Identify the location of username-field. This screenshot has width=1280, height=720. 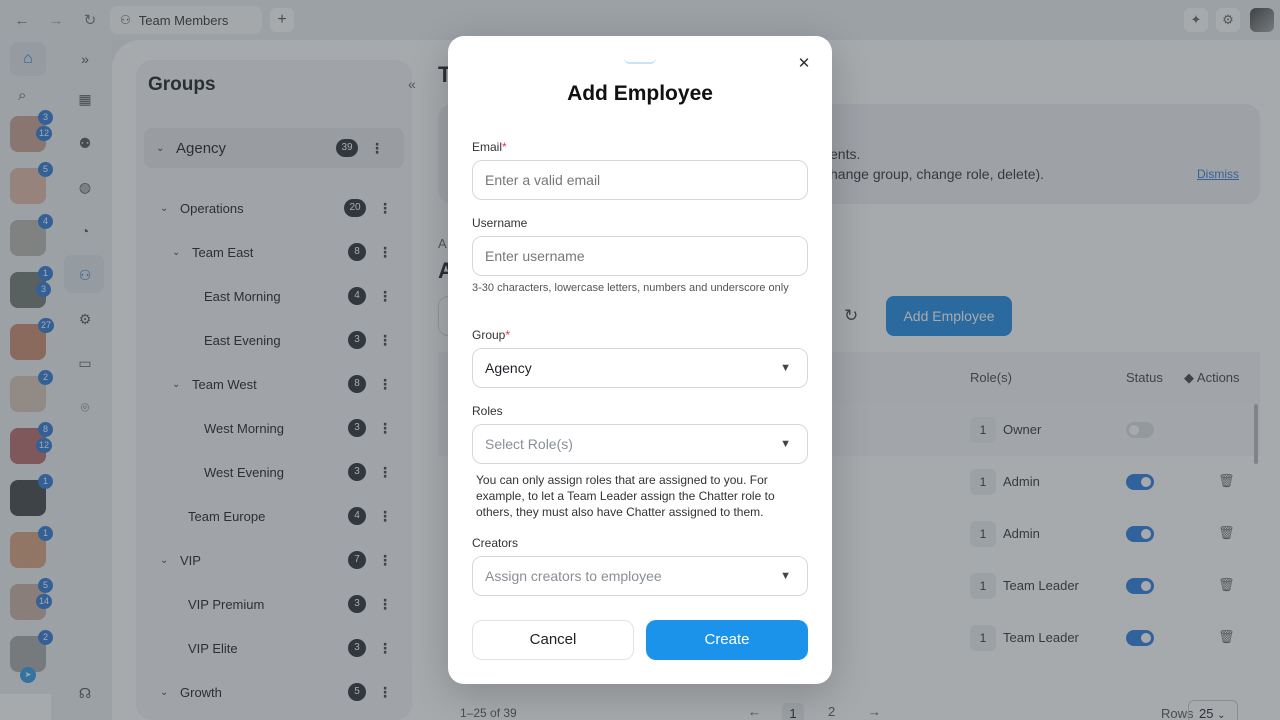
(640, 256).